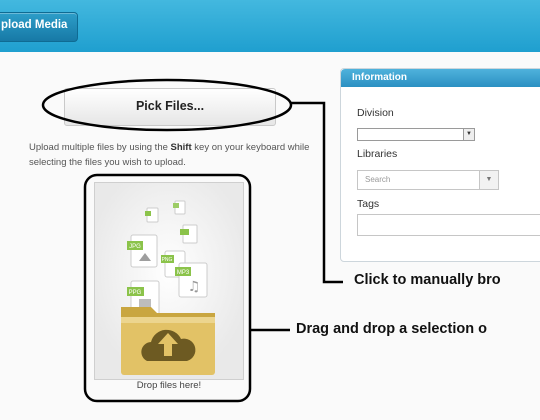 The height and width of the screenshot is (420, 540). What do you see at coordinates (391, 329) in the screenshot?
I see `drop-callout: Drag and drop a selection o` at bounding box center [391, 329].